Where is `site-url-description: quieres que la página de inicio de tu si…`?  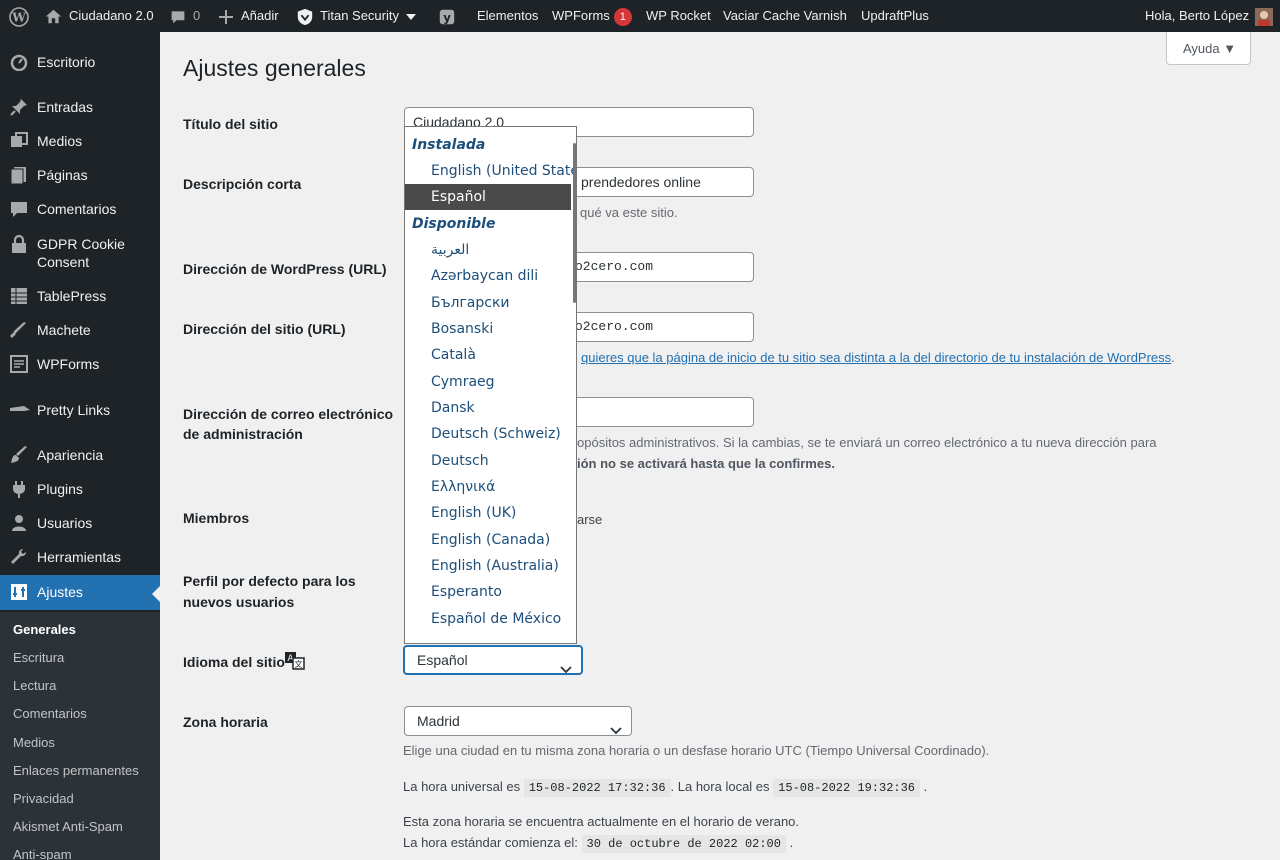
site-url-description: quieres que la página de inicio de tu si… is located at coordinates (878, 357).